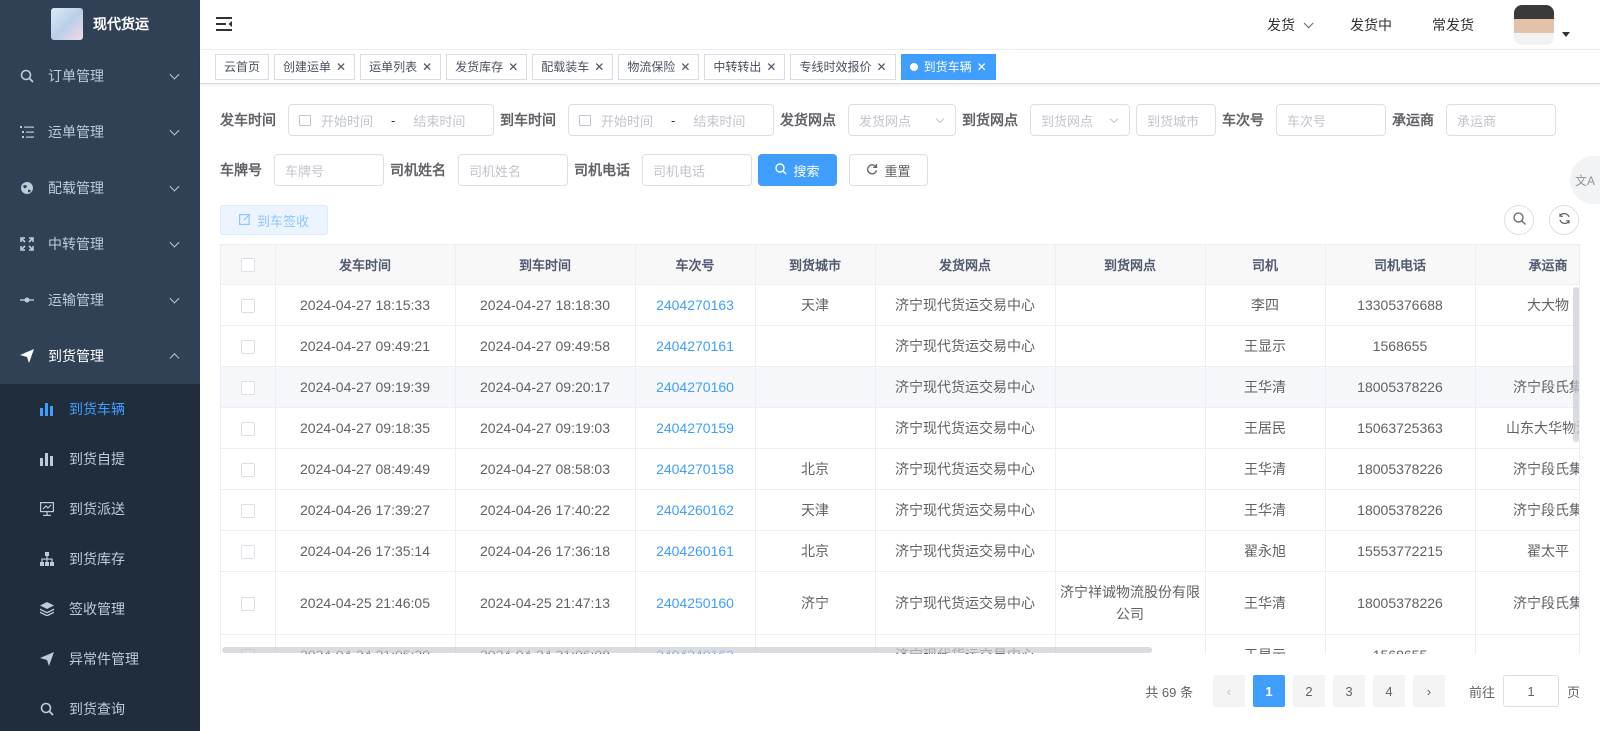  I want to click on arrive-time-range: 开始时间 - 结束时间, so click(671, 120).